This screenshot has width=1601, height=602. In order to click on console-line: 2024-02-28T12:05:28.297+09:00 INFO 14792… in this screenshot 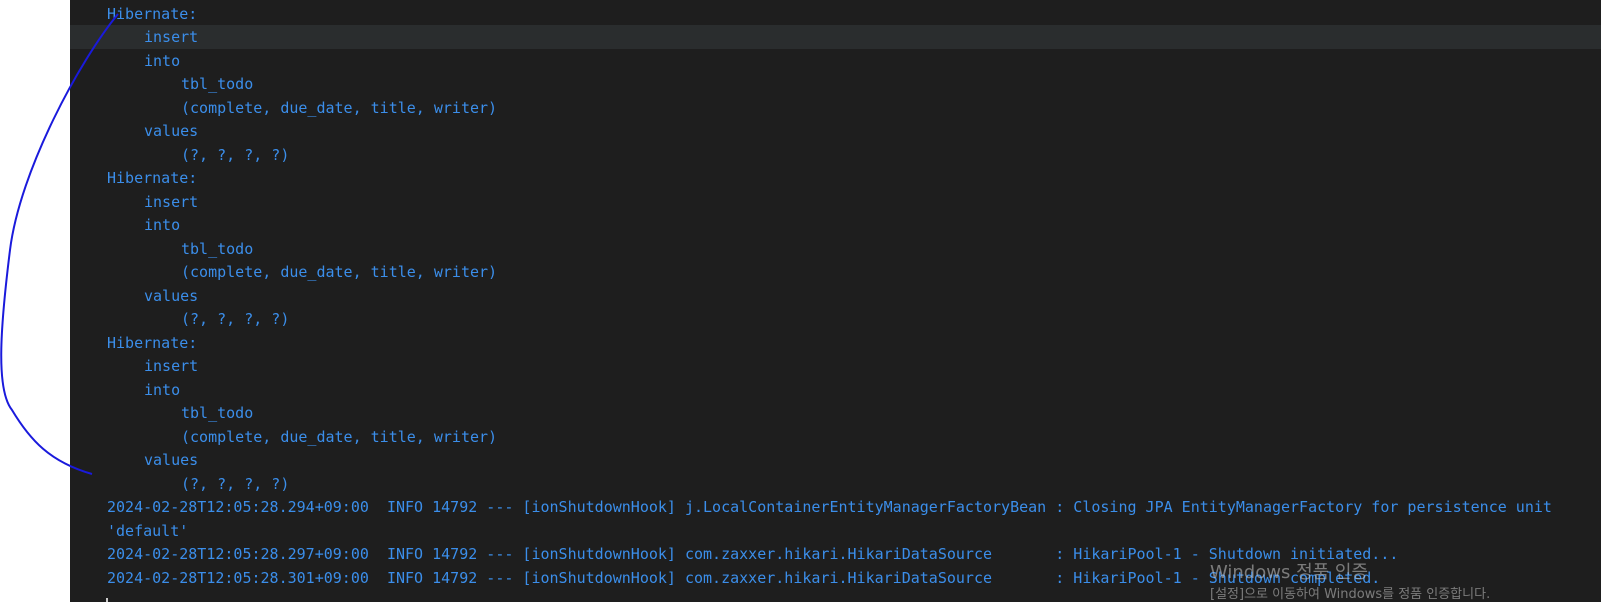, I will do `click(835, 554)`.